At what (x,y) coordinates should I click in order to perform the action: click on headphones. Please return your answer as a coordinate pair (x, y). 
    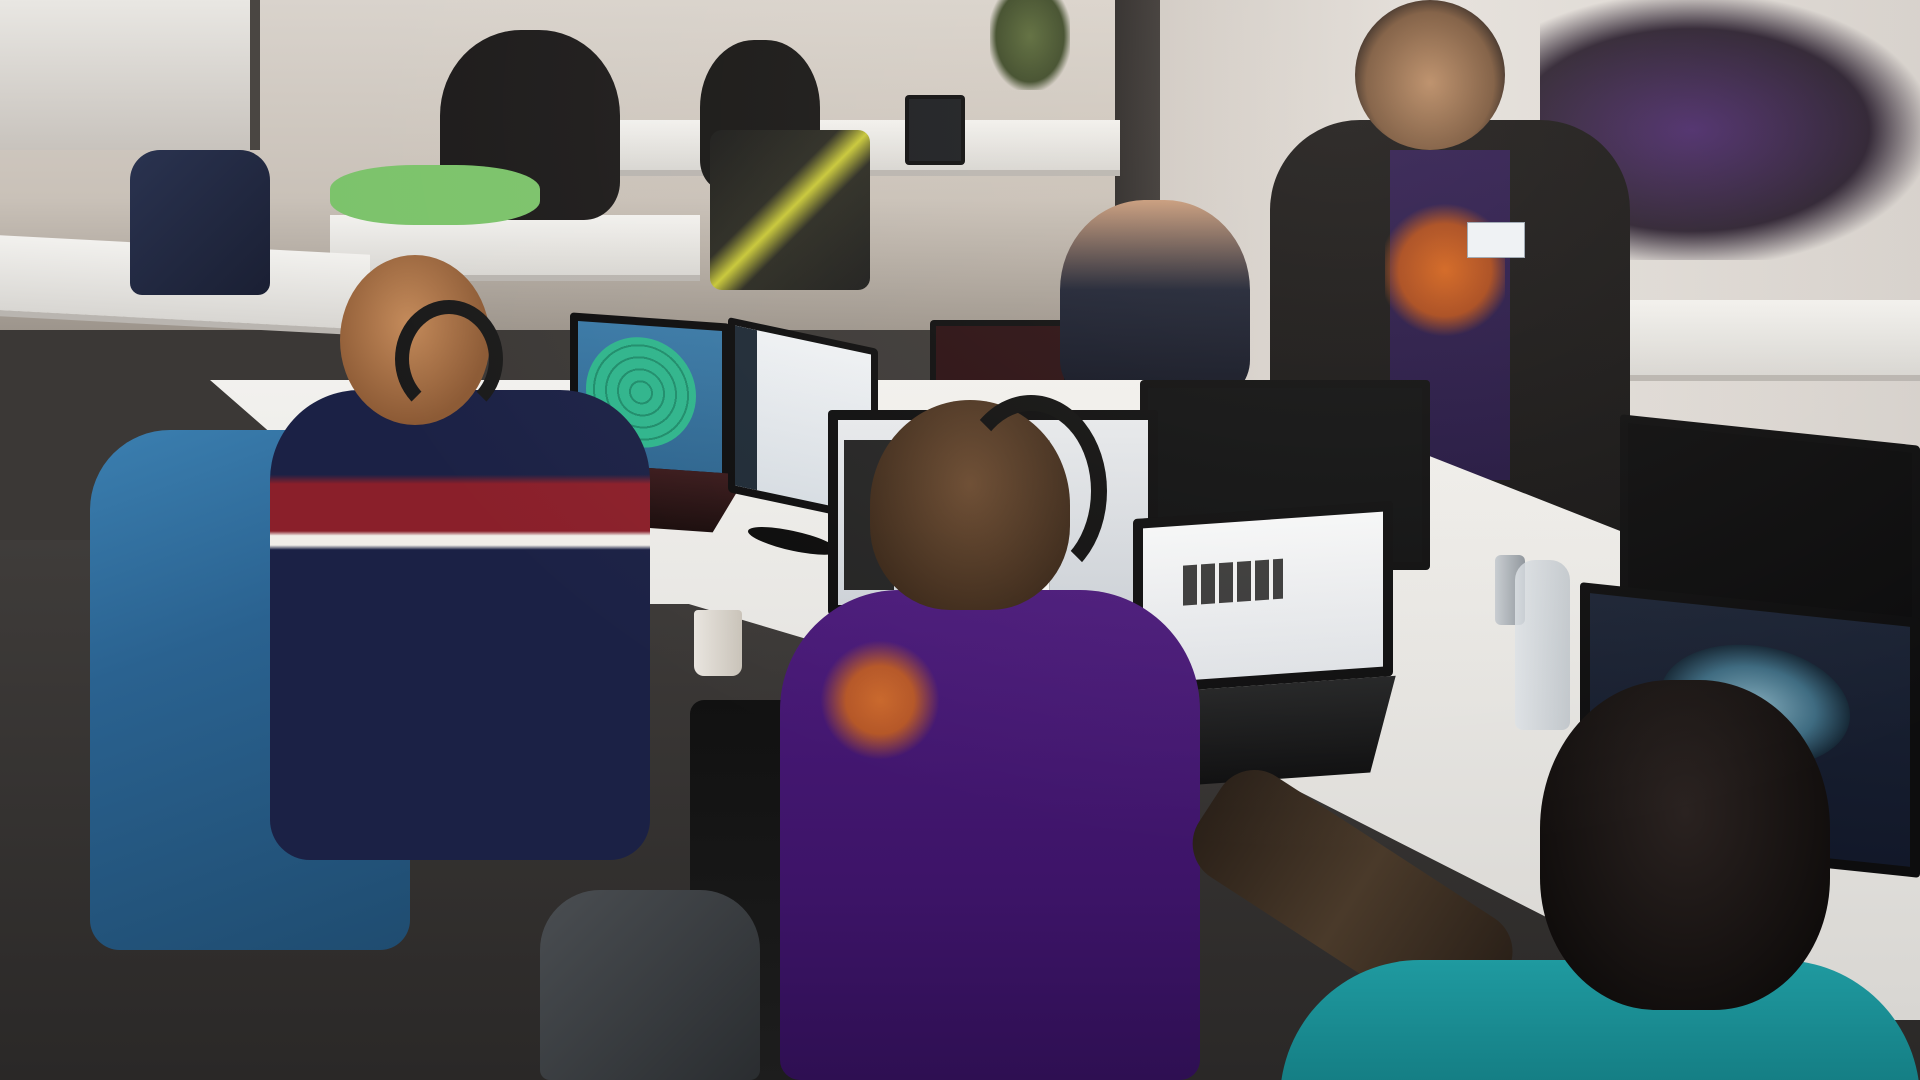
    Looking at the image, I should click on (449, 359).